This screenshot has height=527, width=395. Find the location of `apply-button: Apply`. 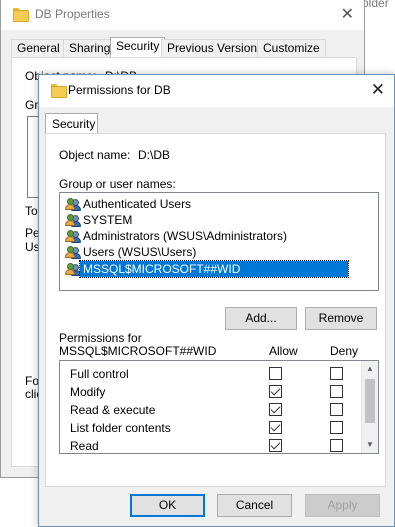

apply-button: Apply is located at coordinates (342, 505).